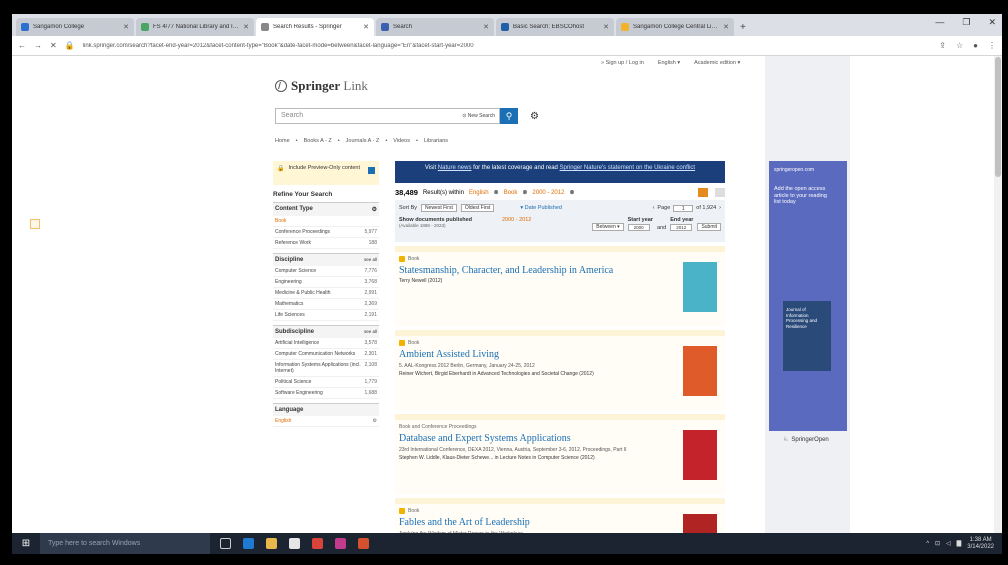  I want to click on springer-open-logo: ♘ SpringerOpen, so click(806, 440).